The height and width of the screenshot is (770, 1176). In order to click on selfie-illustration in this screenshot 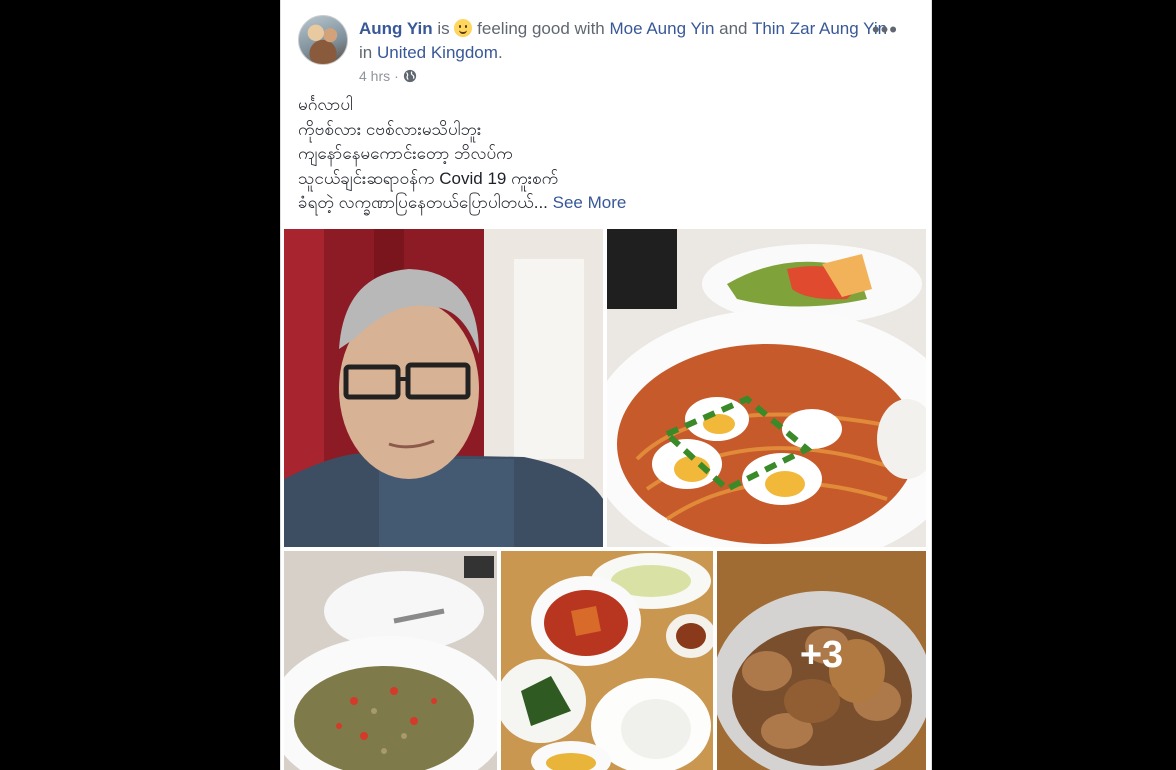, I will do `click(443, 388)`.